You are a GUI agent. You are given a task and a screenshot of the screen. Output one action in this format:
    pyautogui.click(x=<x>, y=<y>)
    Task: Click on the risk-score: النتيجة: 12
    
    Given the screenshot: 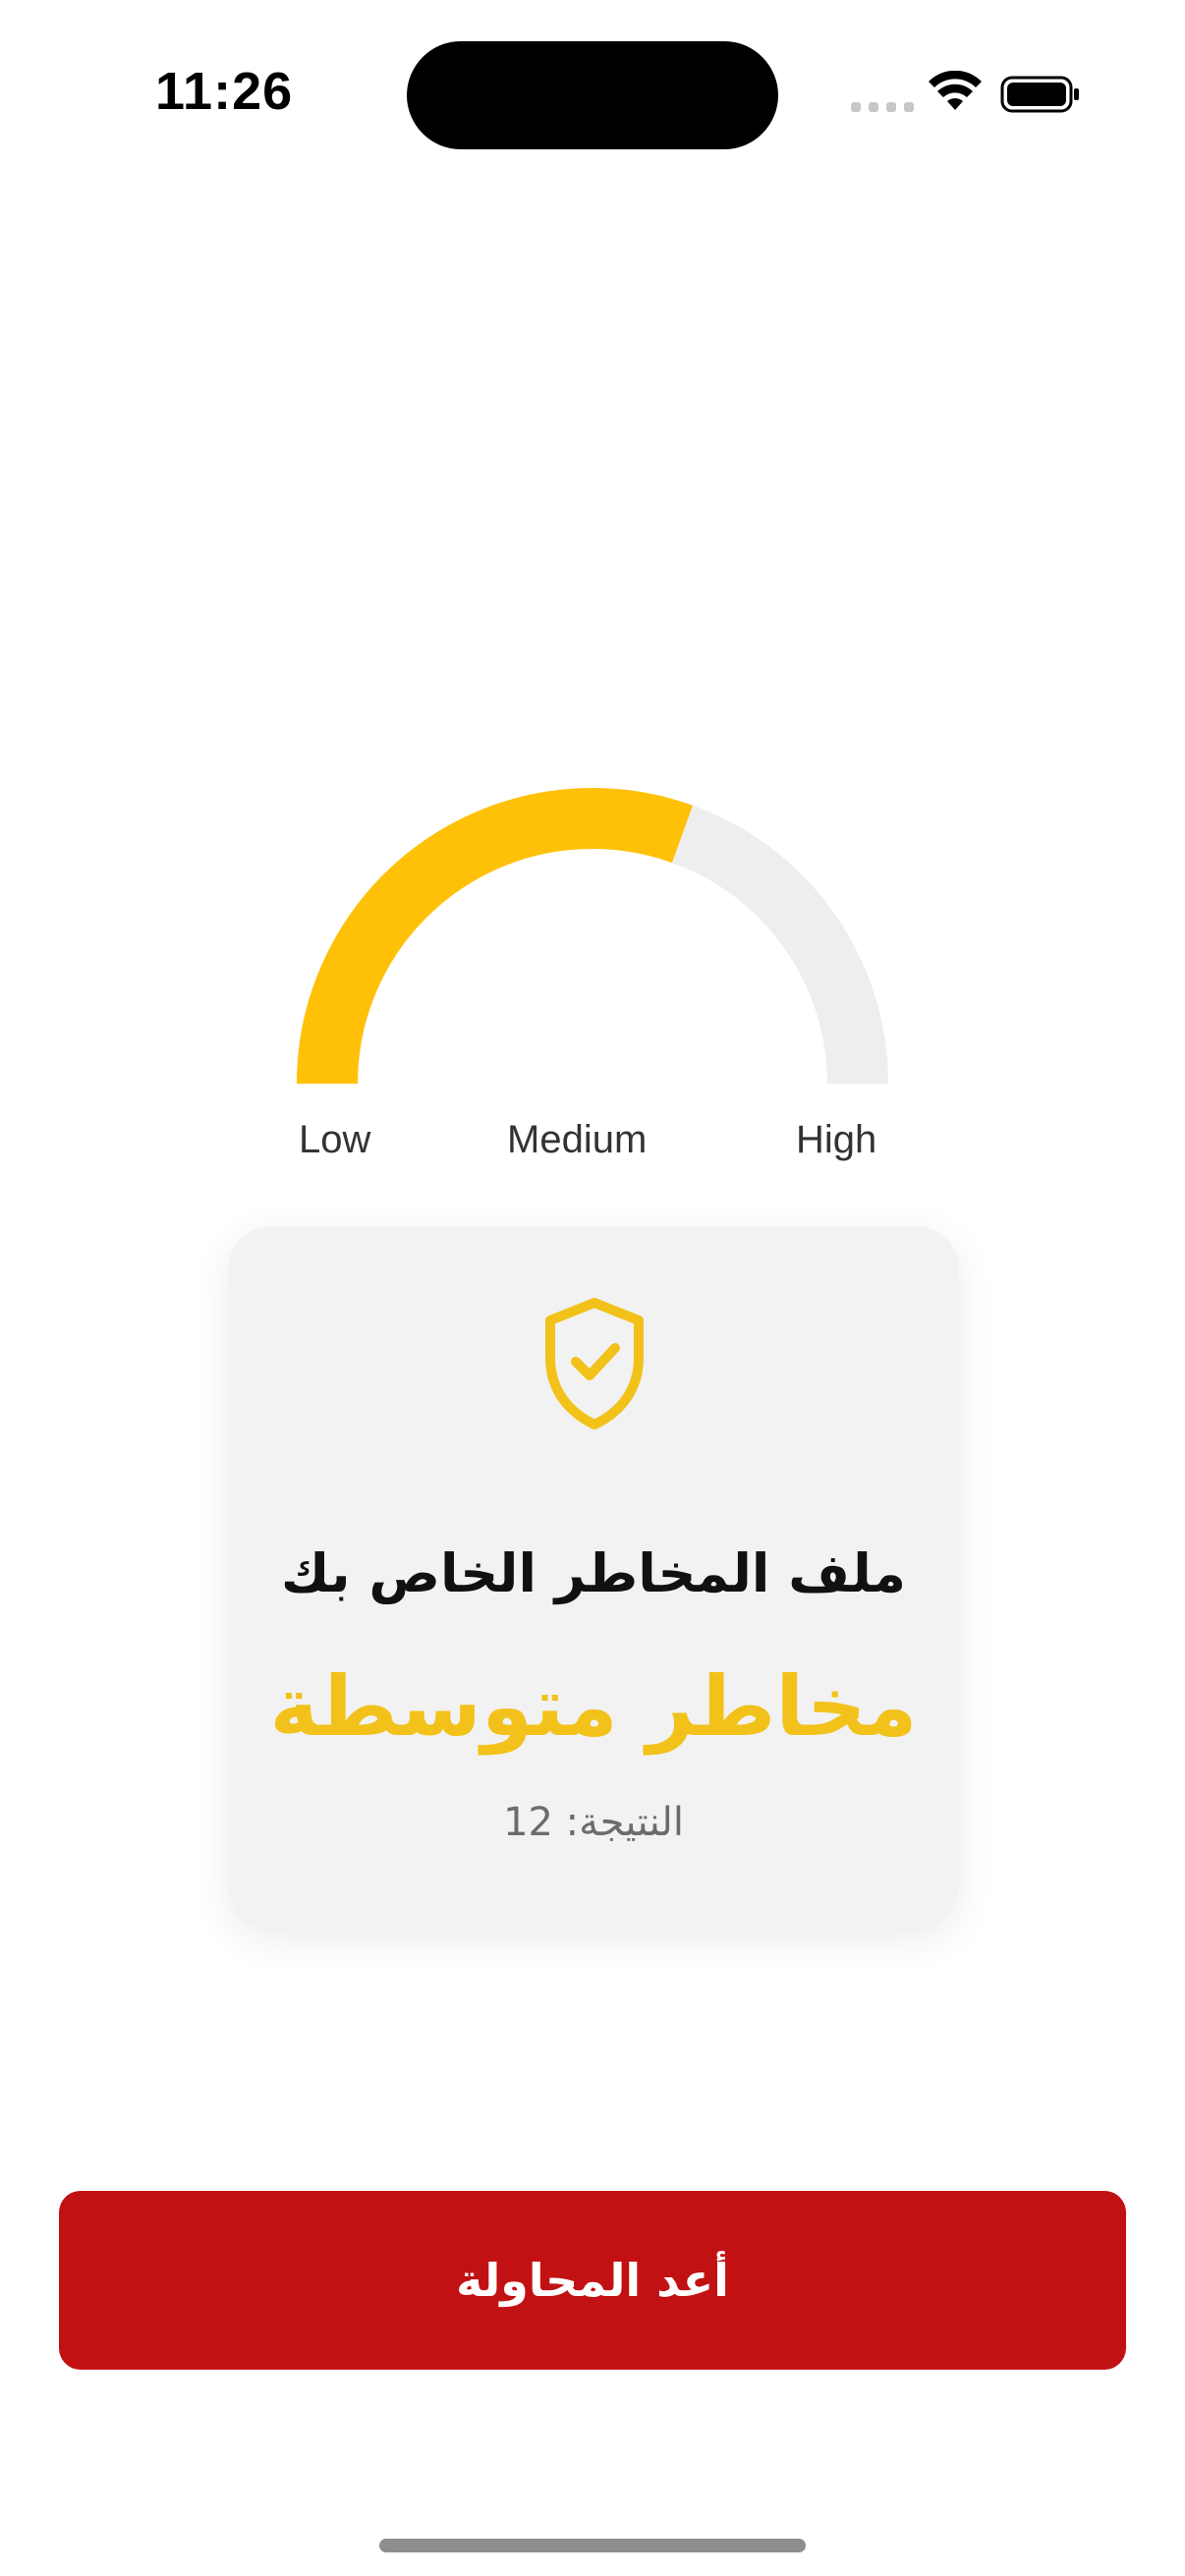 What is the action you would take?
    pyautogui.click(x=594, y=1822)
    